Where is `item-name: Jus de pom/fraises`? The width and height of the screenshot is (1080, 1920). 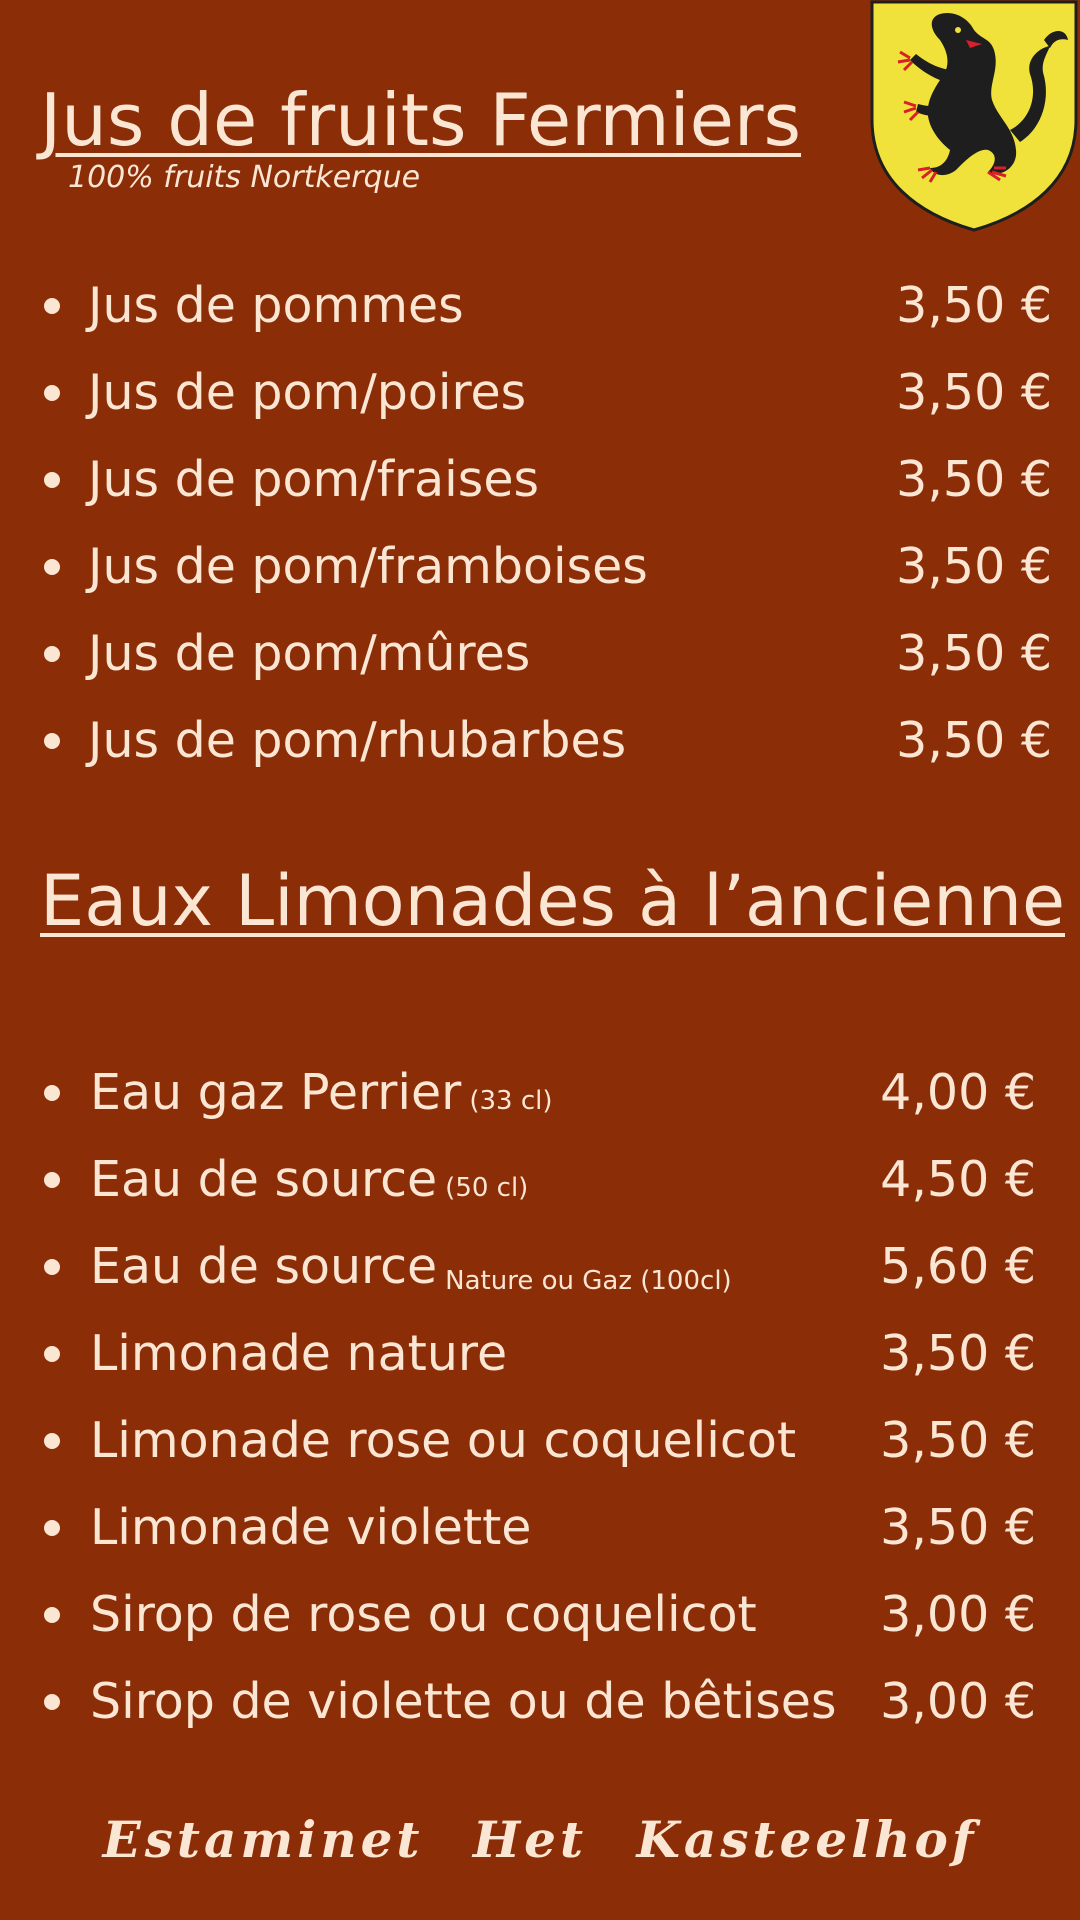 item-name: Jus de pom/fraises is located at coordinates (314, 479).